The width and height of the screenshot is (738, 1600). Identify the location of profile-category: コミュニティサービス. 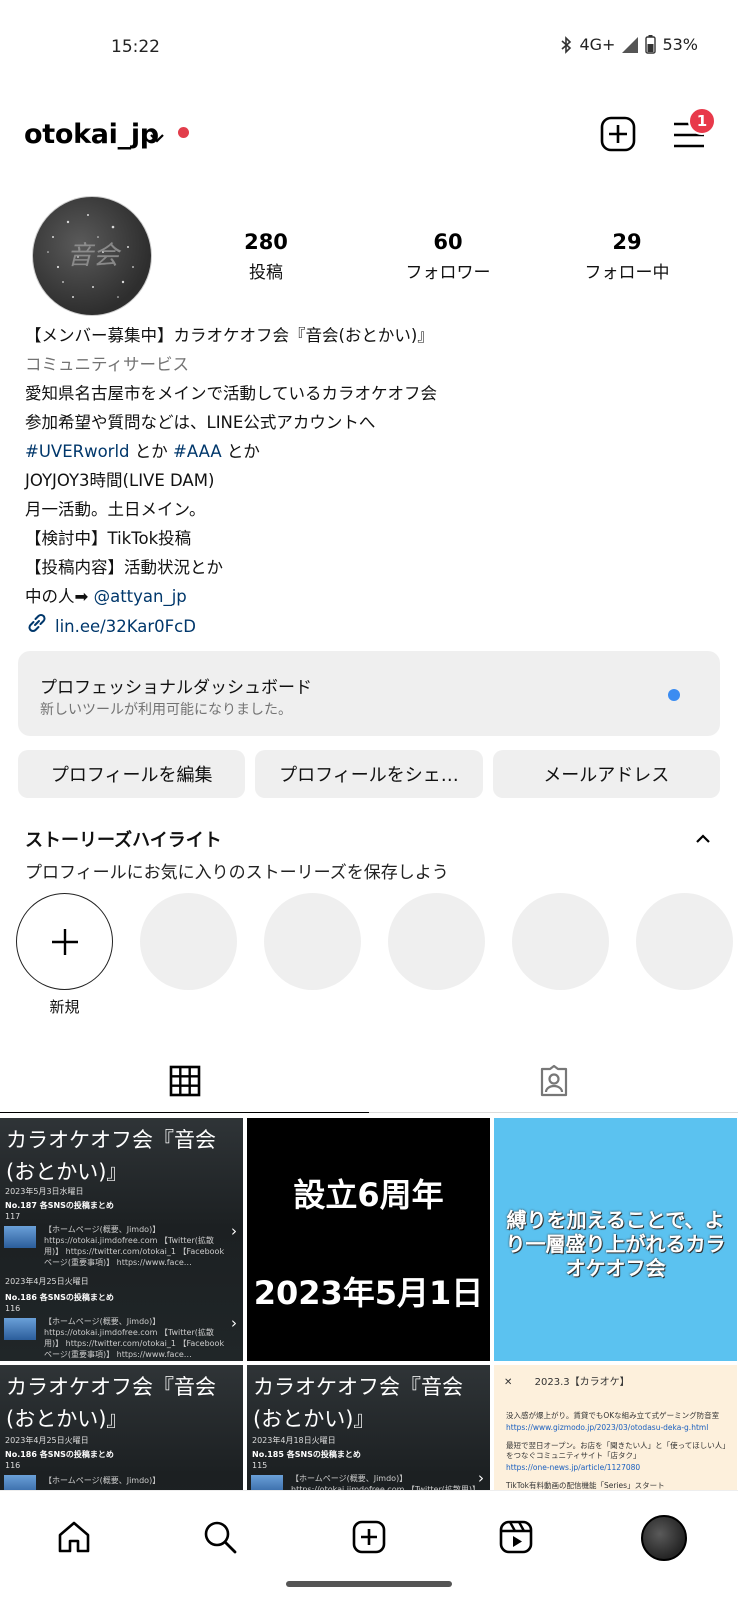
(107, 364).